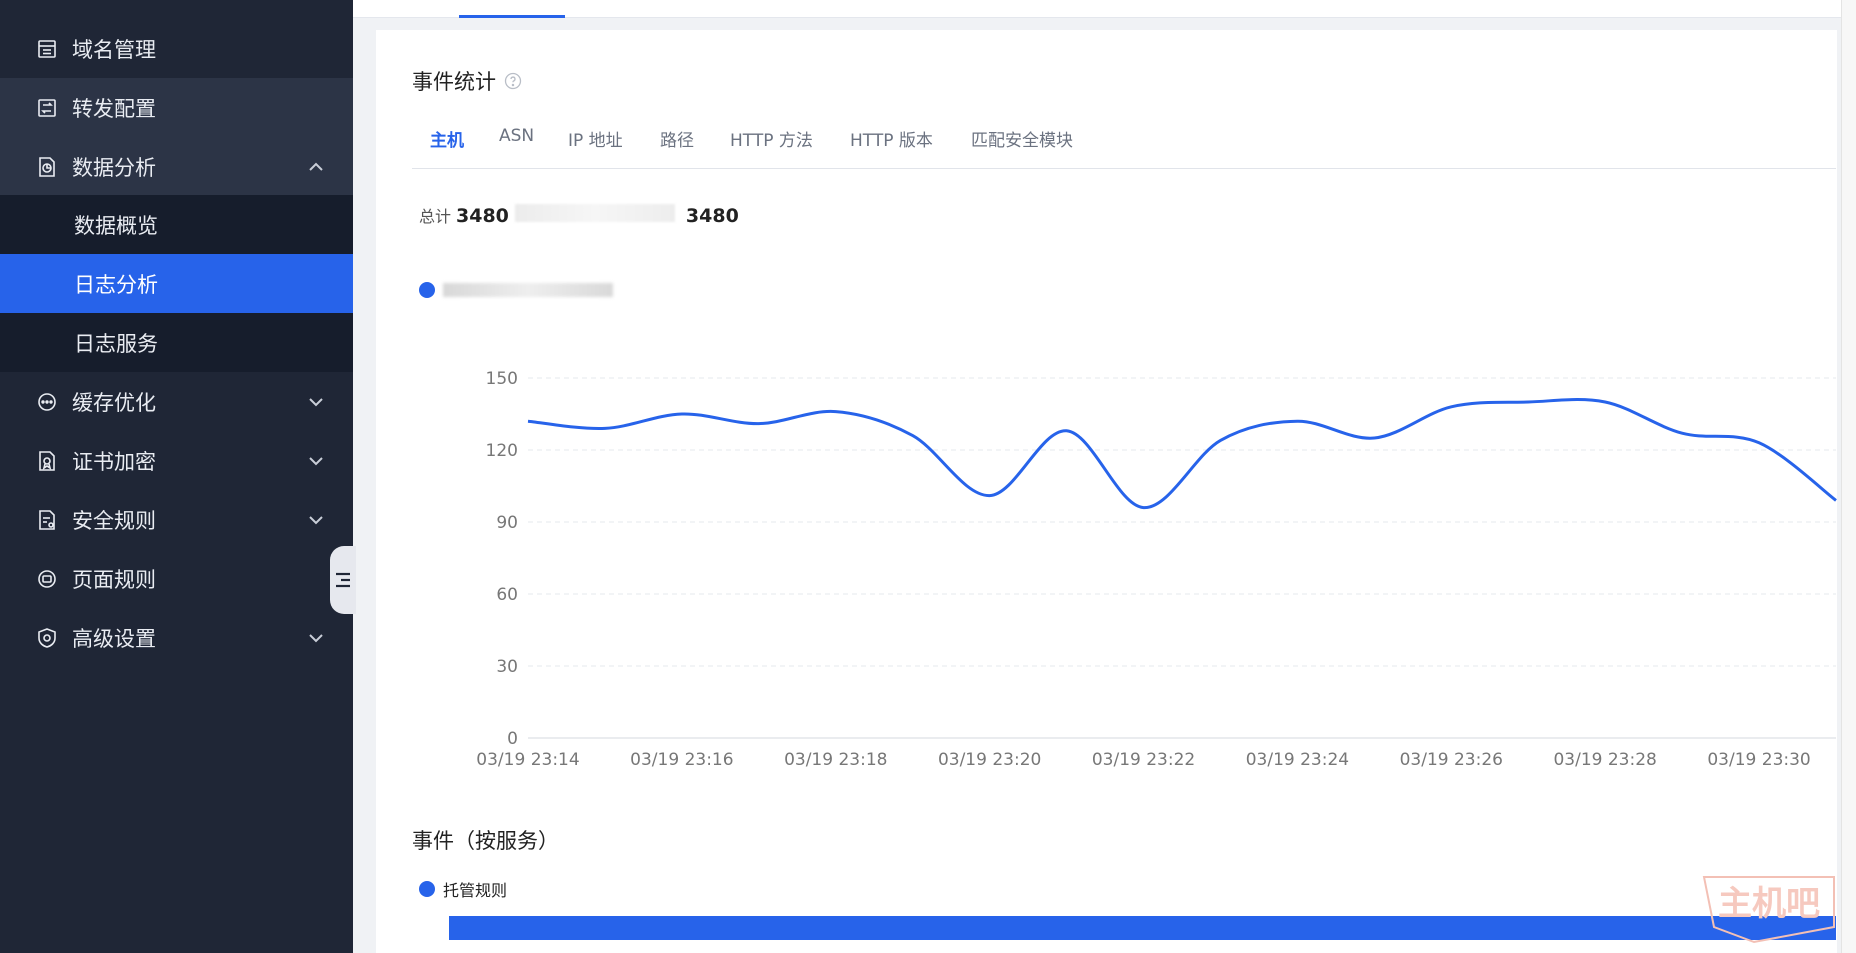  What do you see at coordinates (116, 284) in the screenshot?
I see `sidebar-subitem-label: 日志分析` at bounding box center [116, 284].